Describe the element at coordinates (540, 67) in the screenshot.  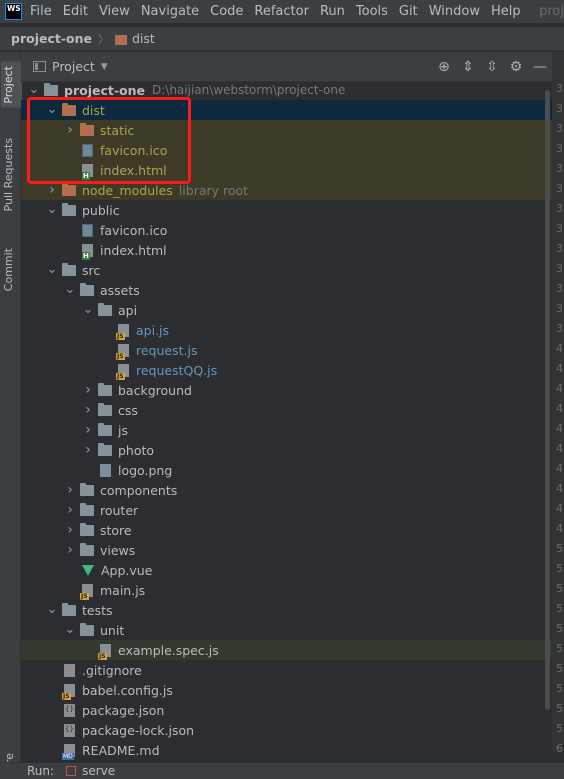
I see `hide-panel-icon: —` at that location.